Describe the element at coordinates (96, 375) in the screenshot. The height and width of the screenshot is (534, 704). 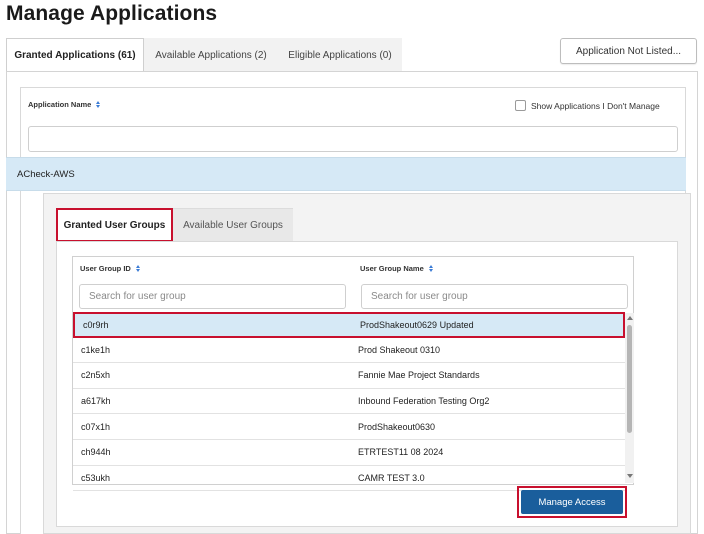
I see `user-group-id: c2n5xh` at that location.